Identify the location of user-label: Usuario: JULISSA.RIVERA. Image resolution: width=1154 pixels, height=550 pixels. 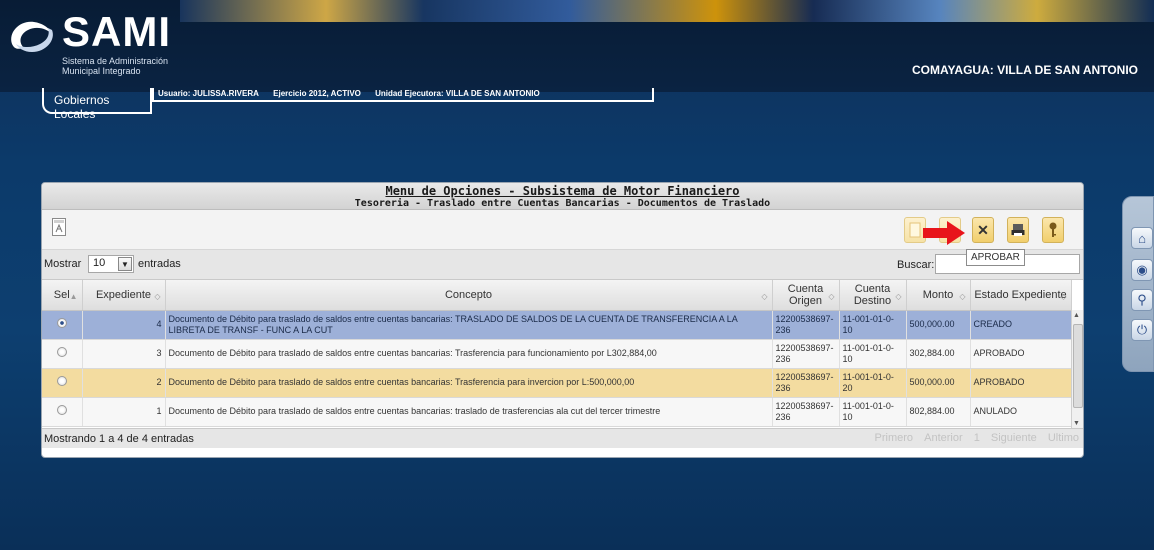
(208, 93).